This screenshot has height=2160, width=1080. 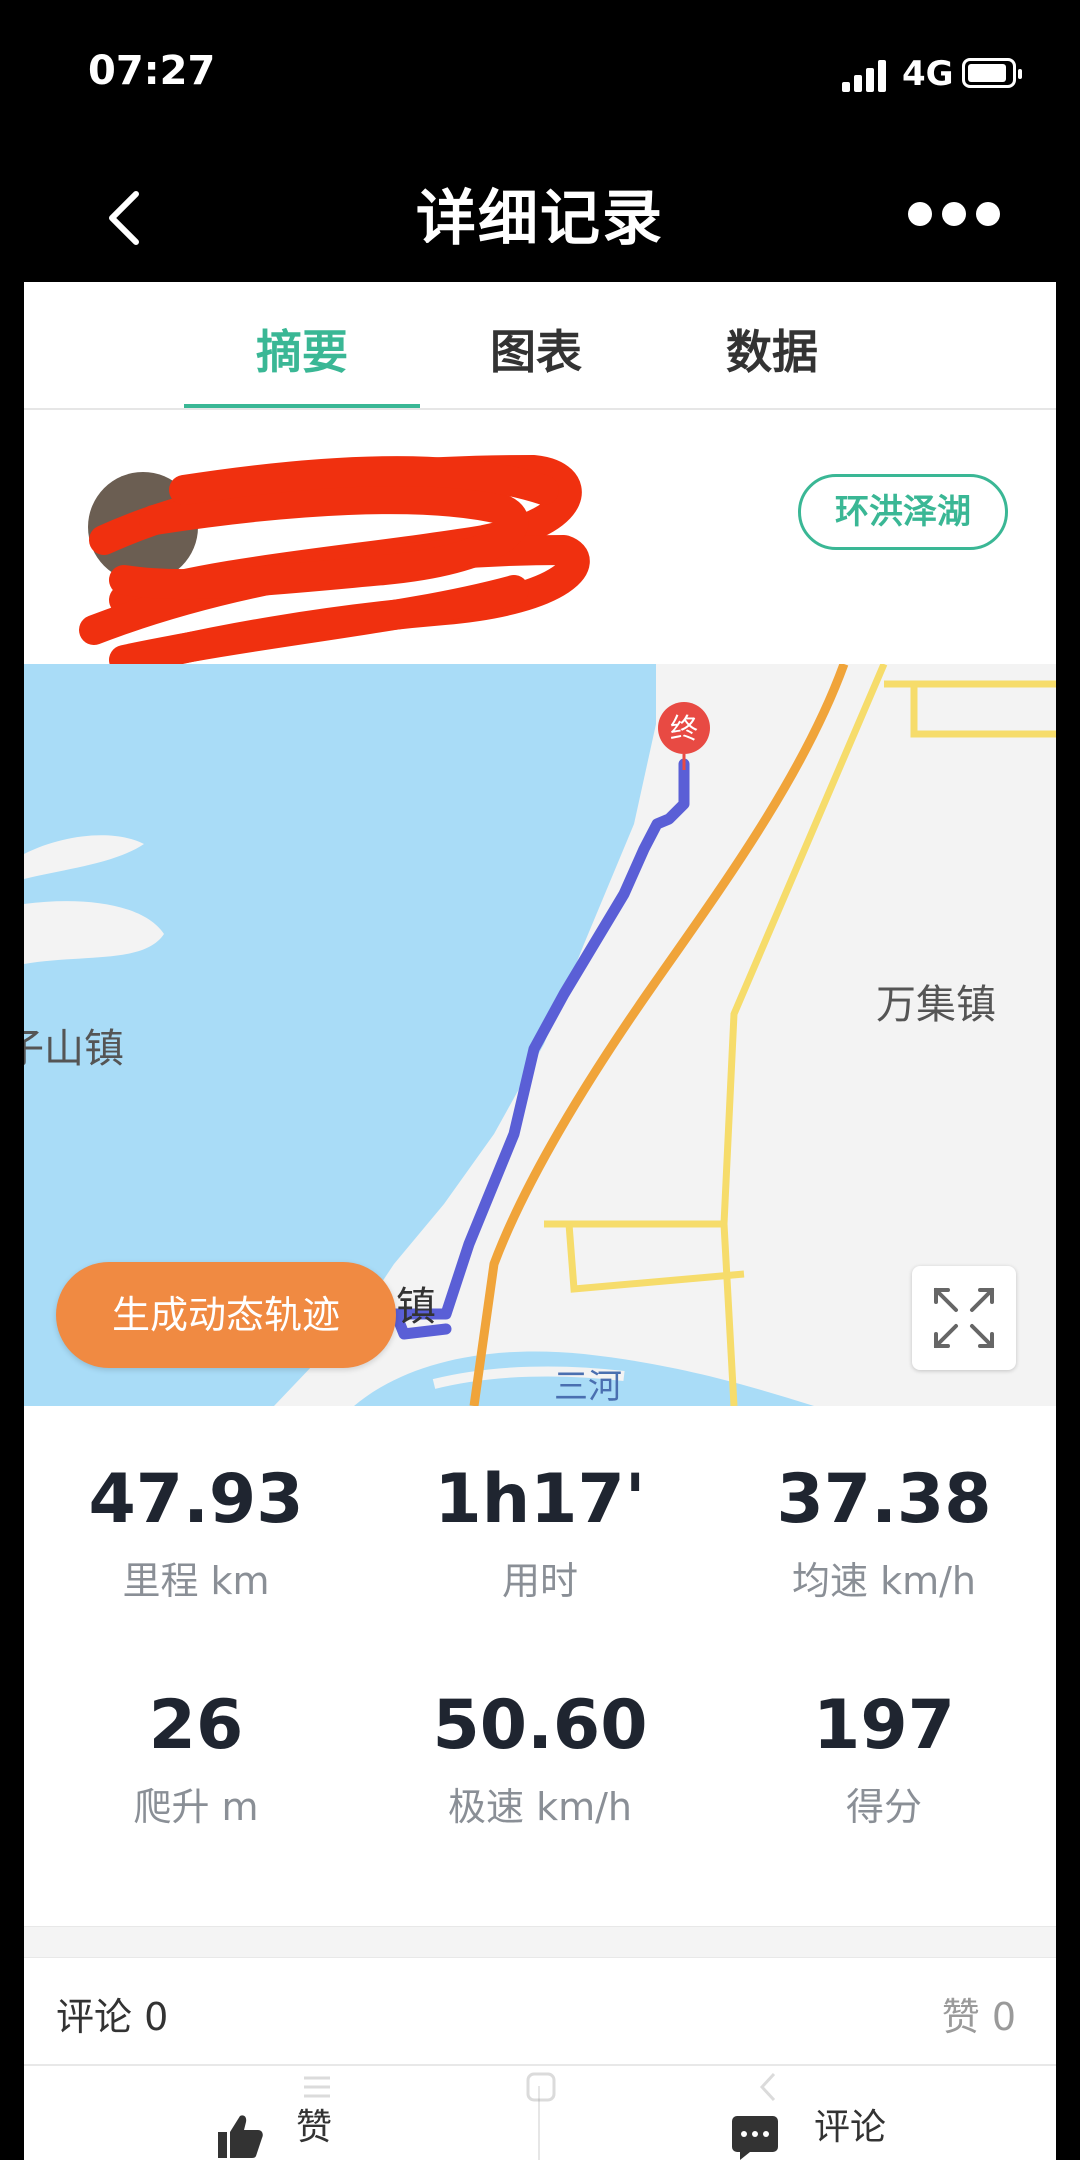 What do you see at coordinates (302, 349) in the screenshot?
I see `tab-summary: 摘要` at bounding box center [302, 349].